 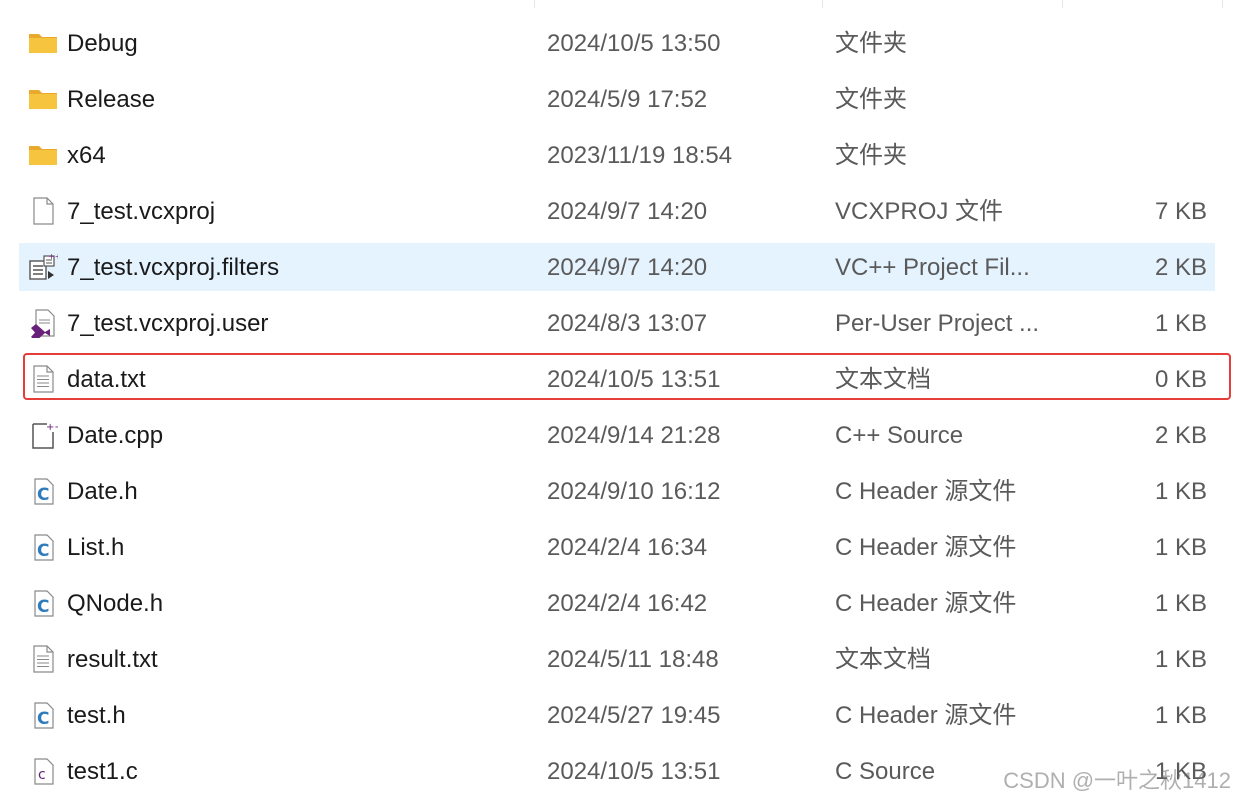 What do you see at coordinates (1117, 780) in the screenshot?
I see `watermark: CSDN @一叶之秋1412` at bounding box center [1117, 780].